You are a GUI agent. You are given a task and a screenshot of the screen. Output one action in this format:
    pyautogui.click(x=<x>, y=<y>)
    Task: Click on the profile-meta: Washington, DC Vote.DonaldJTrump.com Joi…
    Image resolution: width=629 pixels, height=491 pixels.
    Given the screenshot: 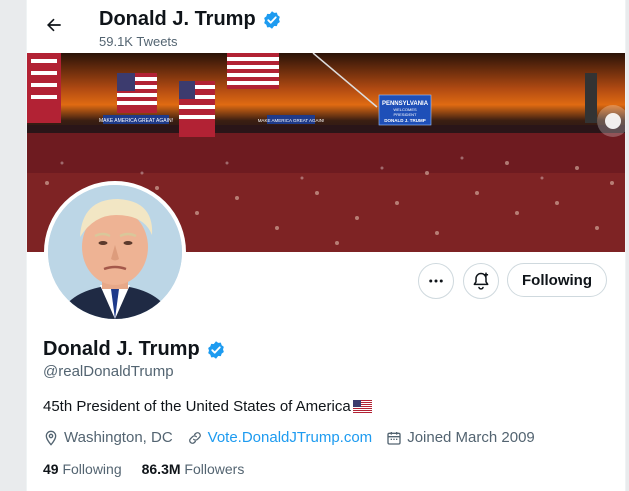 What is the action you would take?
    pyautogui.click(x=296, y=437)
    